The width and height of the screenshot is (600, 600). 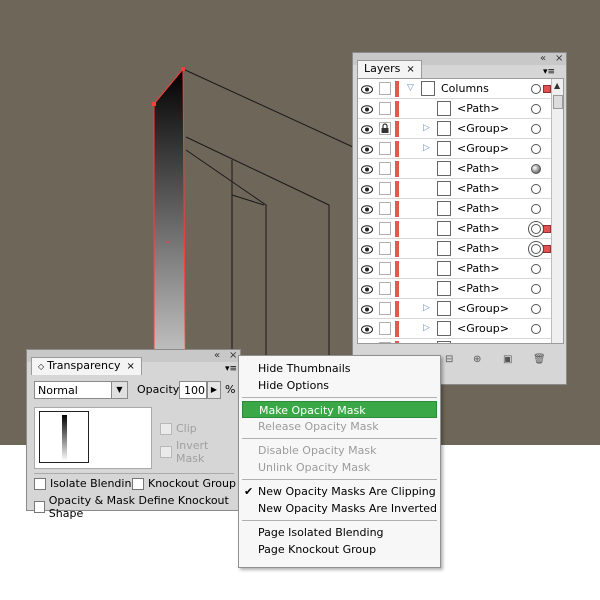 I want to click on knockout-group-checkbox: Knockout Group, so click(x=184, y=483).